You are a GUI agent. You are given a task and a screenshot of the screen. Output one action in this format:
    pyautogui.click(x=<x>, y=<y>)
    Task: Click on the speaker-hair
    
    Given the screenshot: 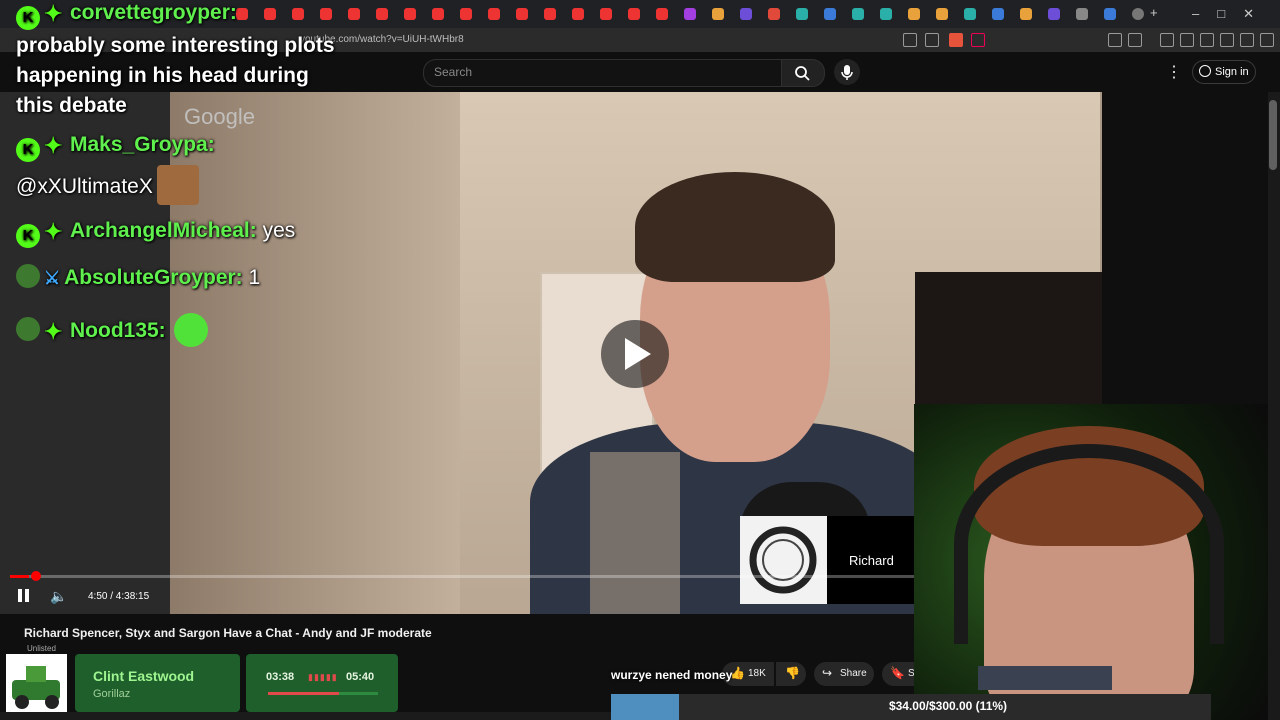 What is the action you would take?
    pyautogui.click(x=735, y=227)
    